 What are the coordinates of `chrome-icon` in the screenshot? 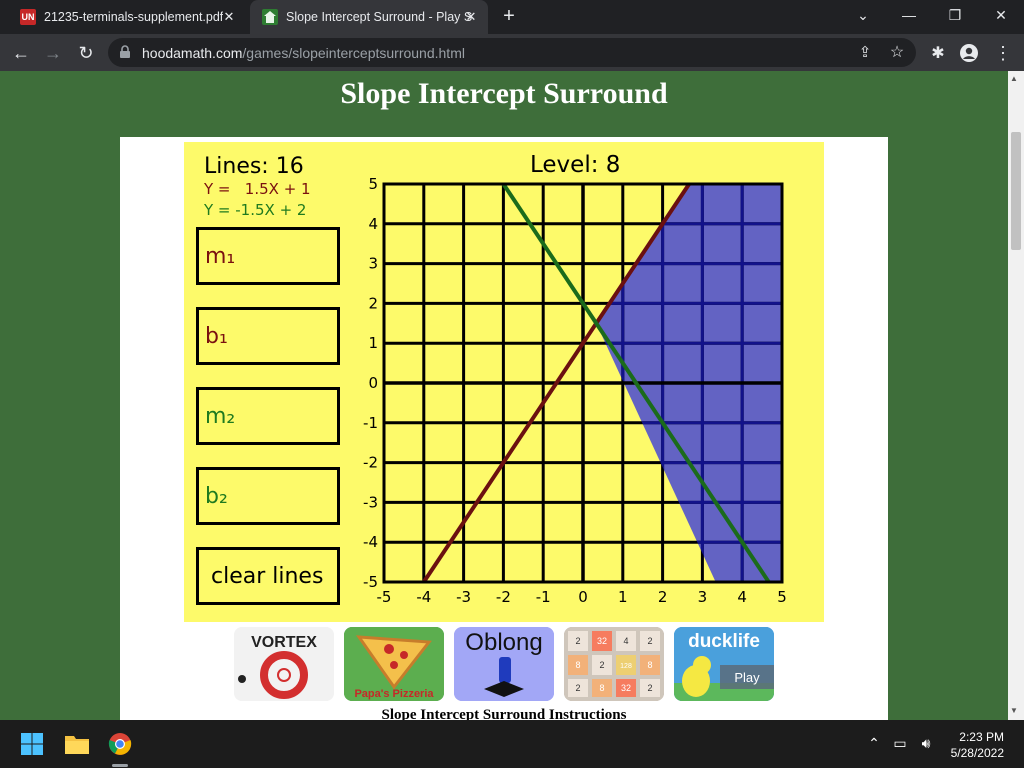 It's located at (120, 744).